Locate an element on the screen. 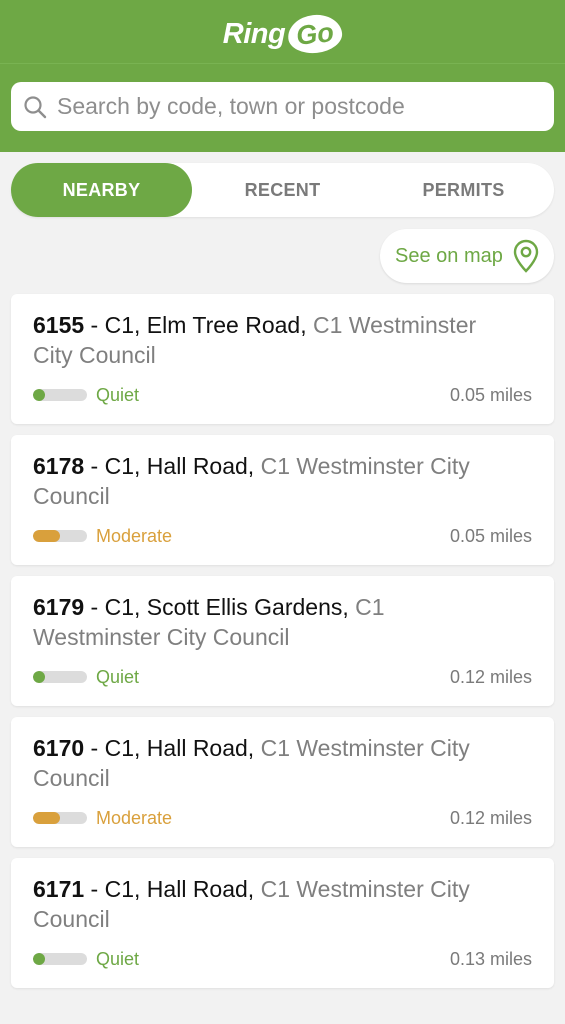 The height and width of the screenshot is (1024, 565). tab-recent: RECENT is located at coordinates (282, 190).